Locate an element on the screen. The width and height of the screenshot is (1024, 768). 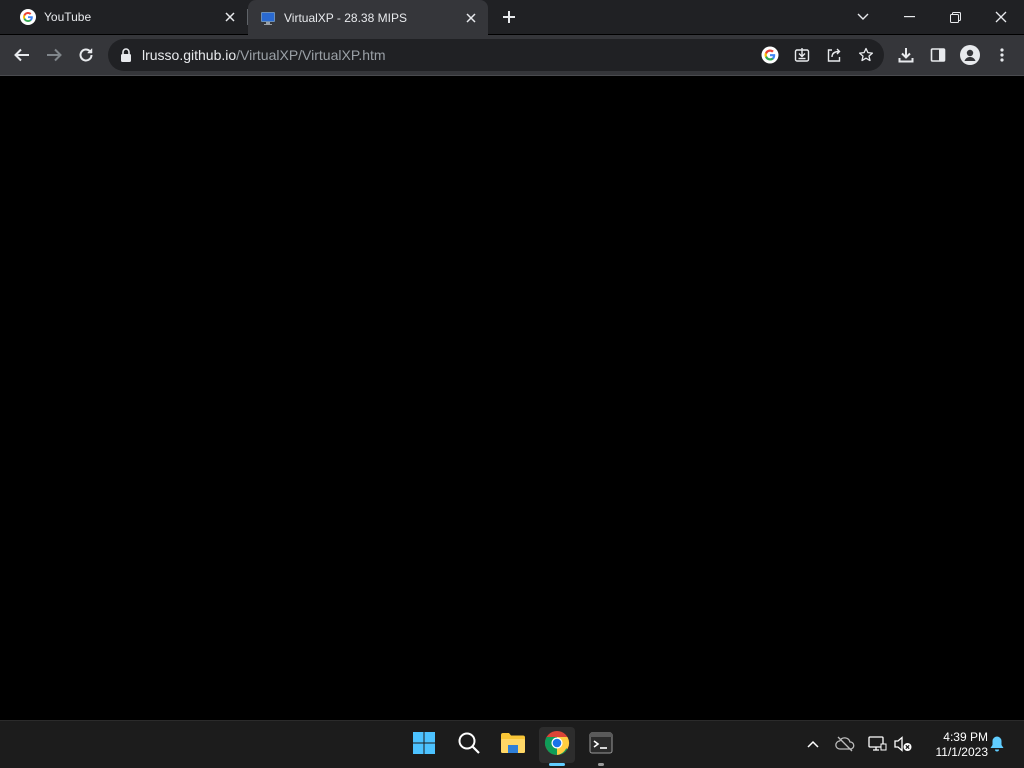
tab-title: YouTube is located at coordinates (68, 17).